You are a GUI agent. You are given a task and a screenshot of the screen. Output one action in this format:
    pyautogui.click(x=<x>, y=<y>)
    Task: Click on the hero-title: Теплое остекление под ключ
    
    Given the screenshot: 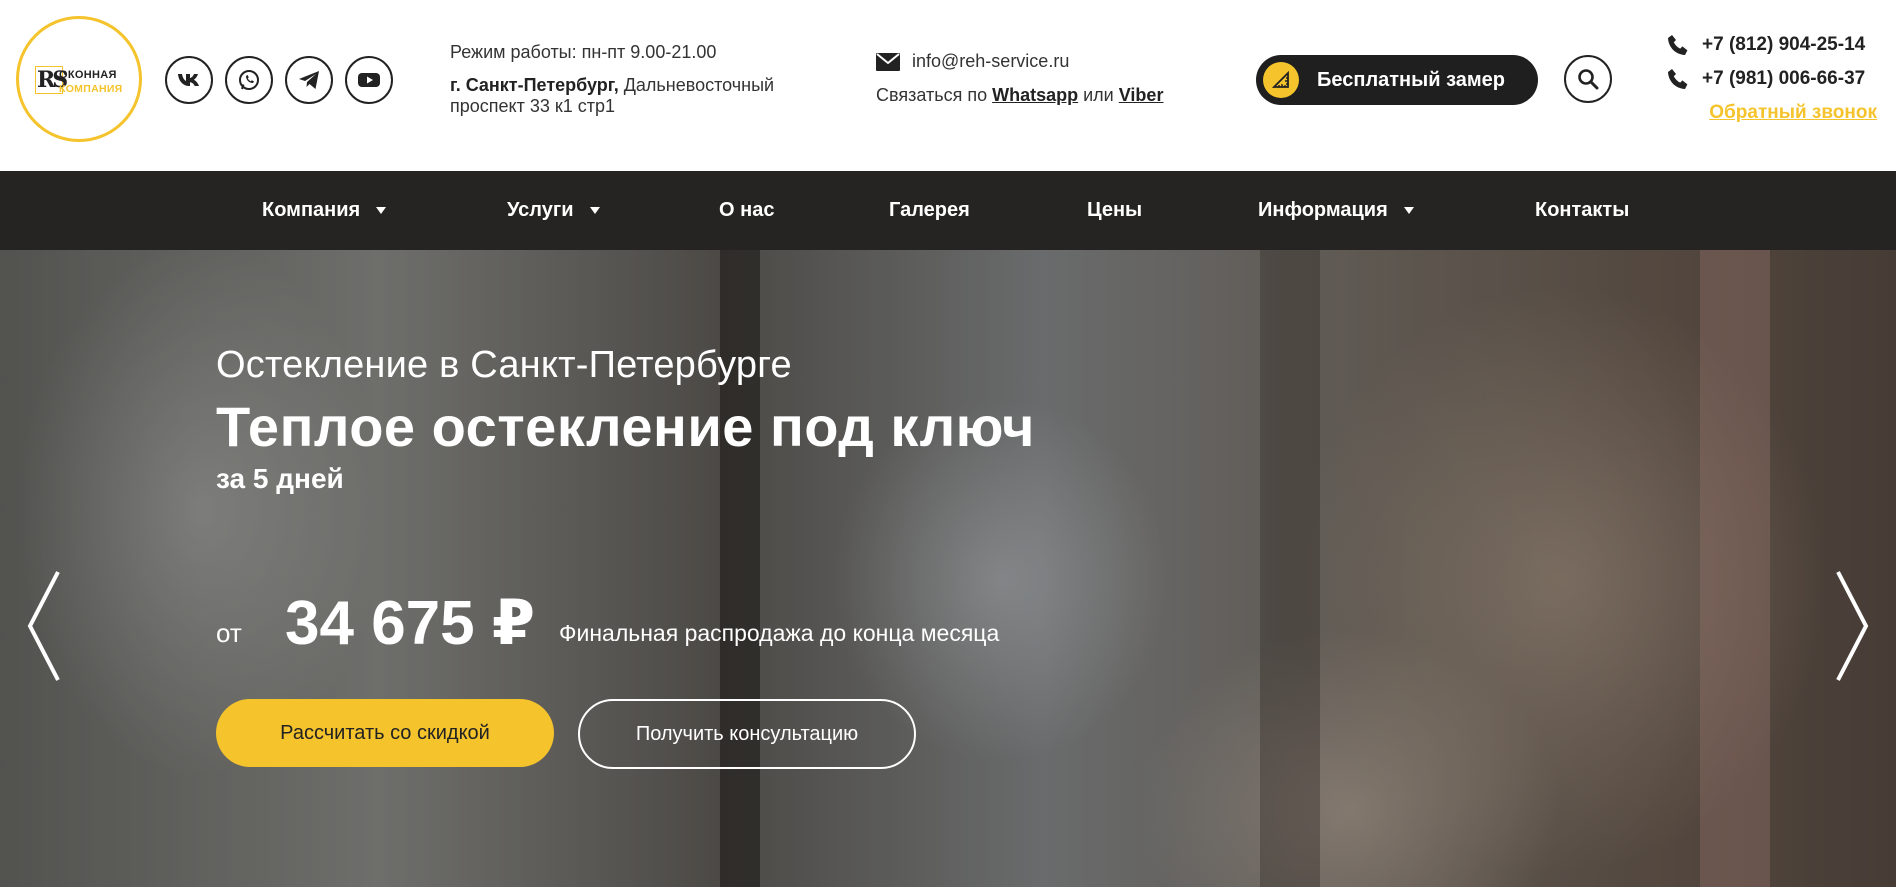 What is the action you would take?
    pyautogui.click(x=625, y=426)
    